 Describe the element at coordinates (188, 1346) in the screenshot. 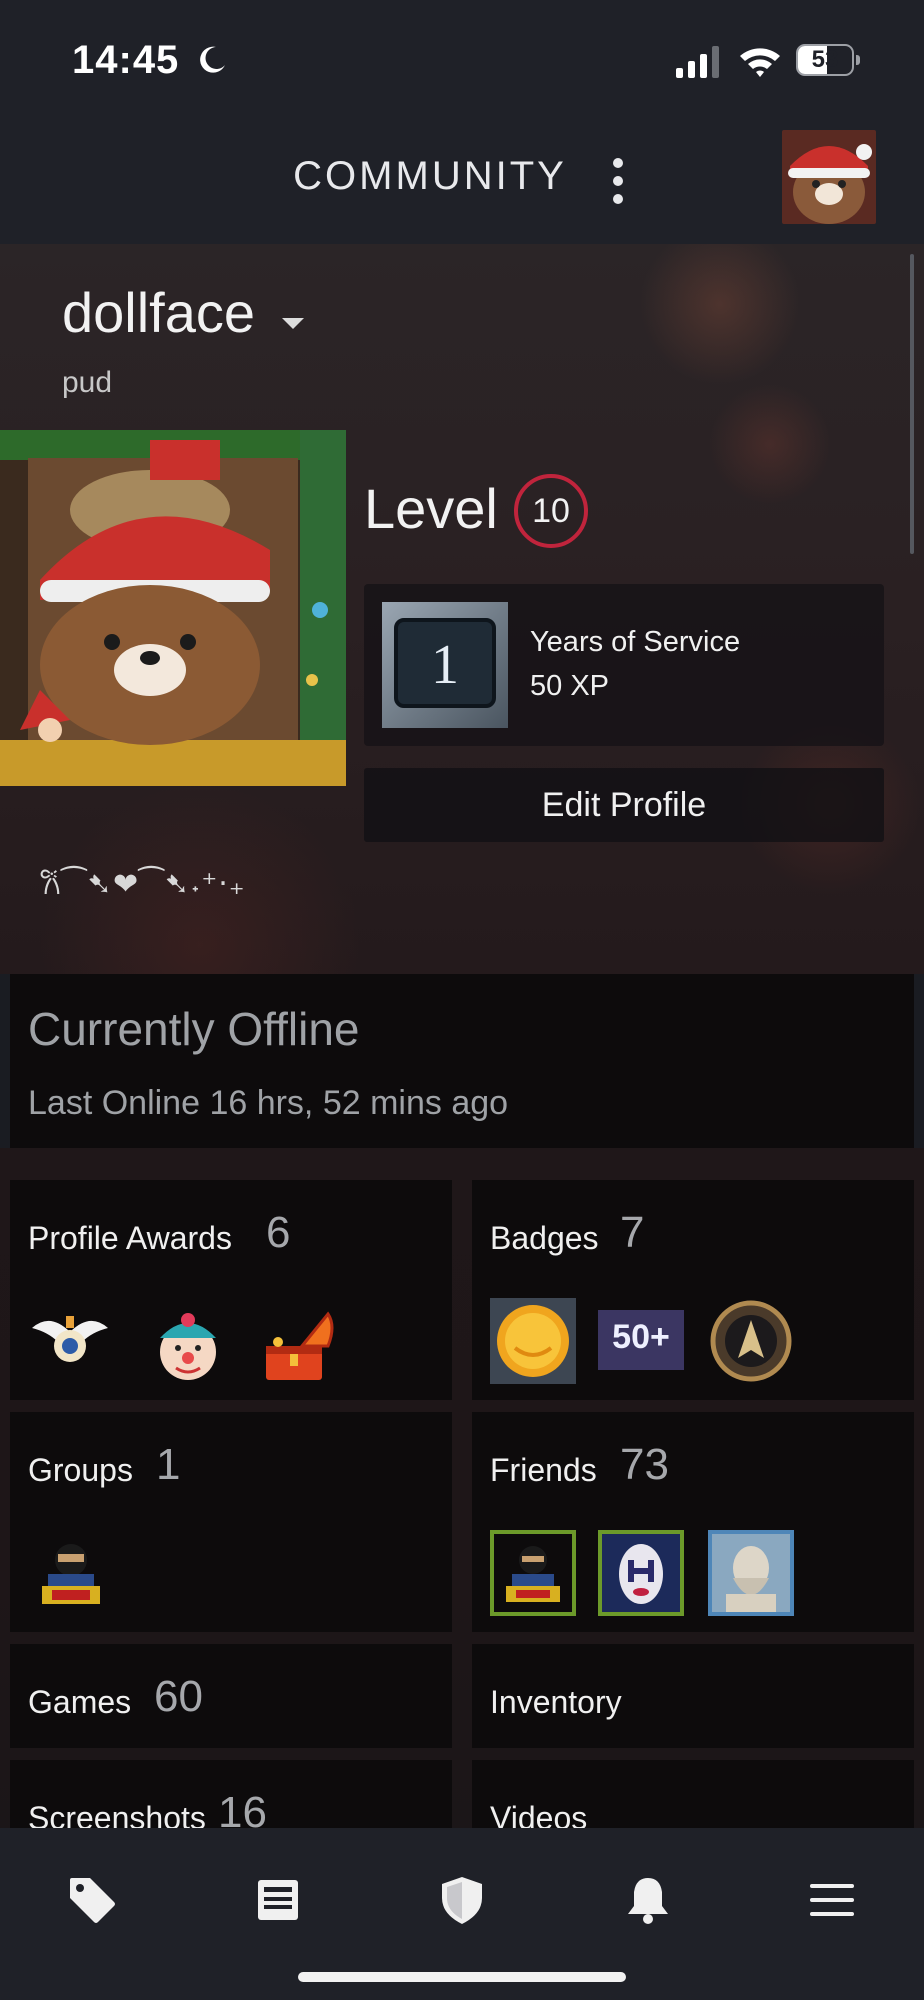

I see `award-clown-icon` at that location.